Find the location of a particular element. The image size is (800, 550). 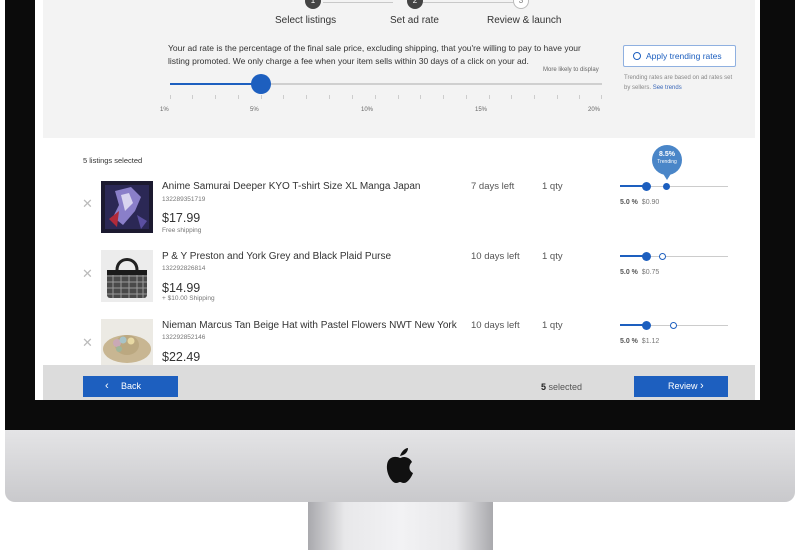

apply-trending-rates-label: Apply trending rates is located at coordinates (684, 56).